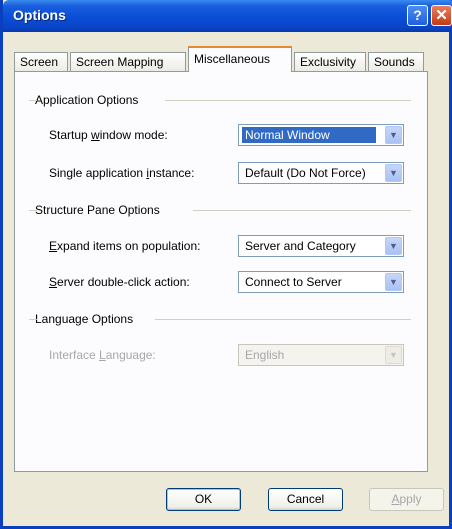 The height and width of the screenshot is (529, 452). I want to click on tab-miscellaneous: Miscellaneous, so click(240, 59).